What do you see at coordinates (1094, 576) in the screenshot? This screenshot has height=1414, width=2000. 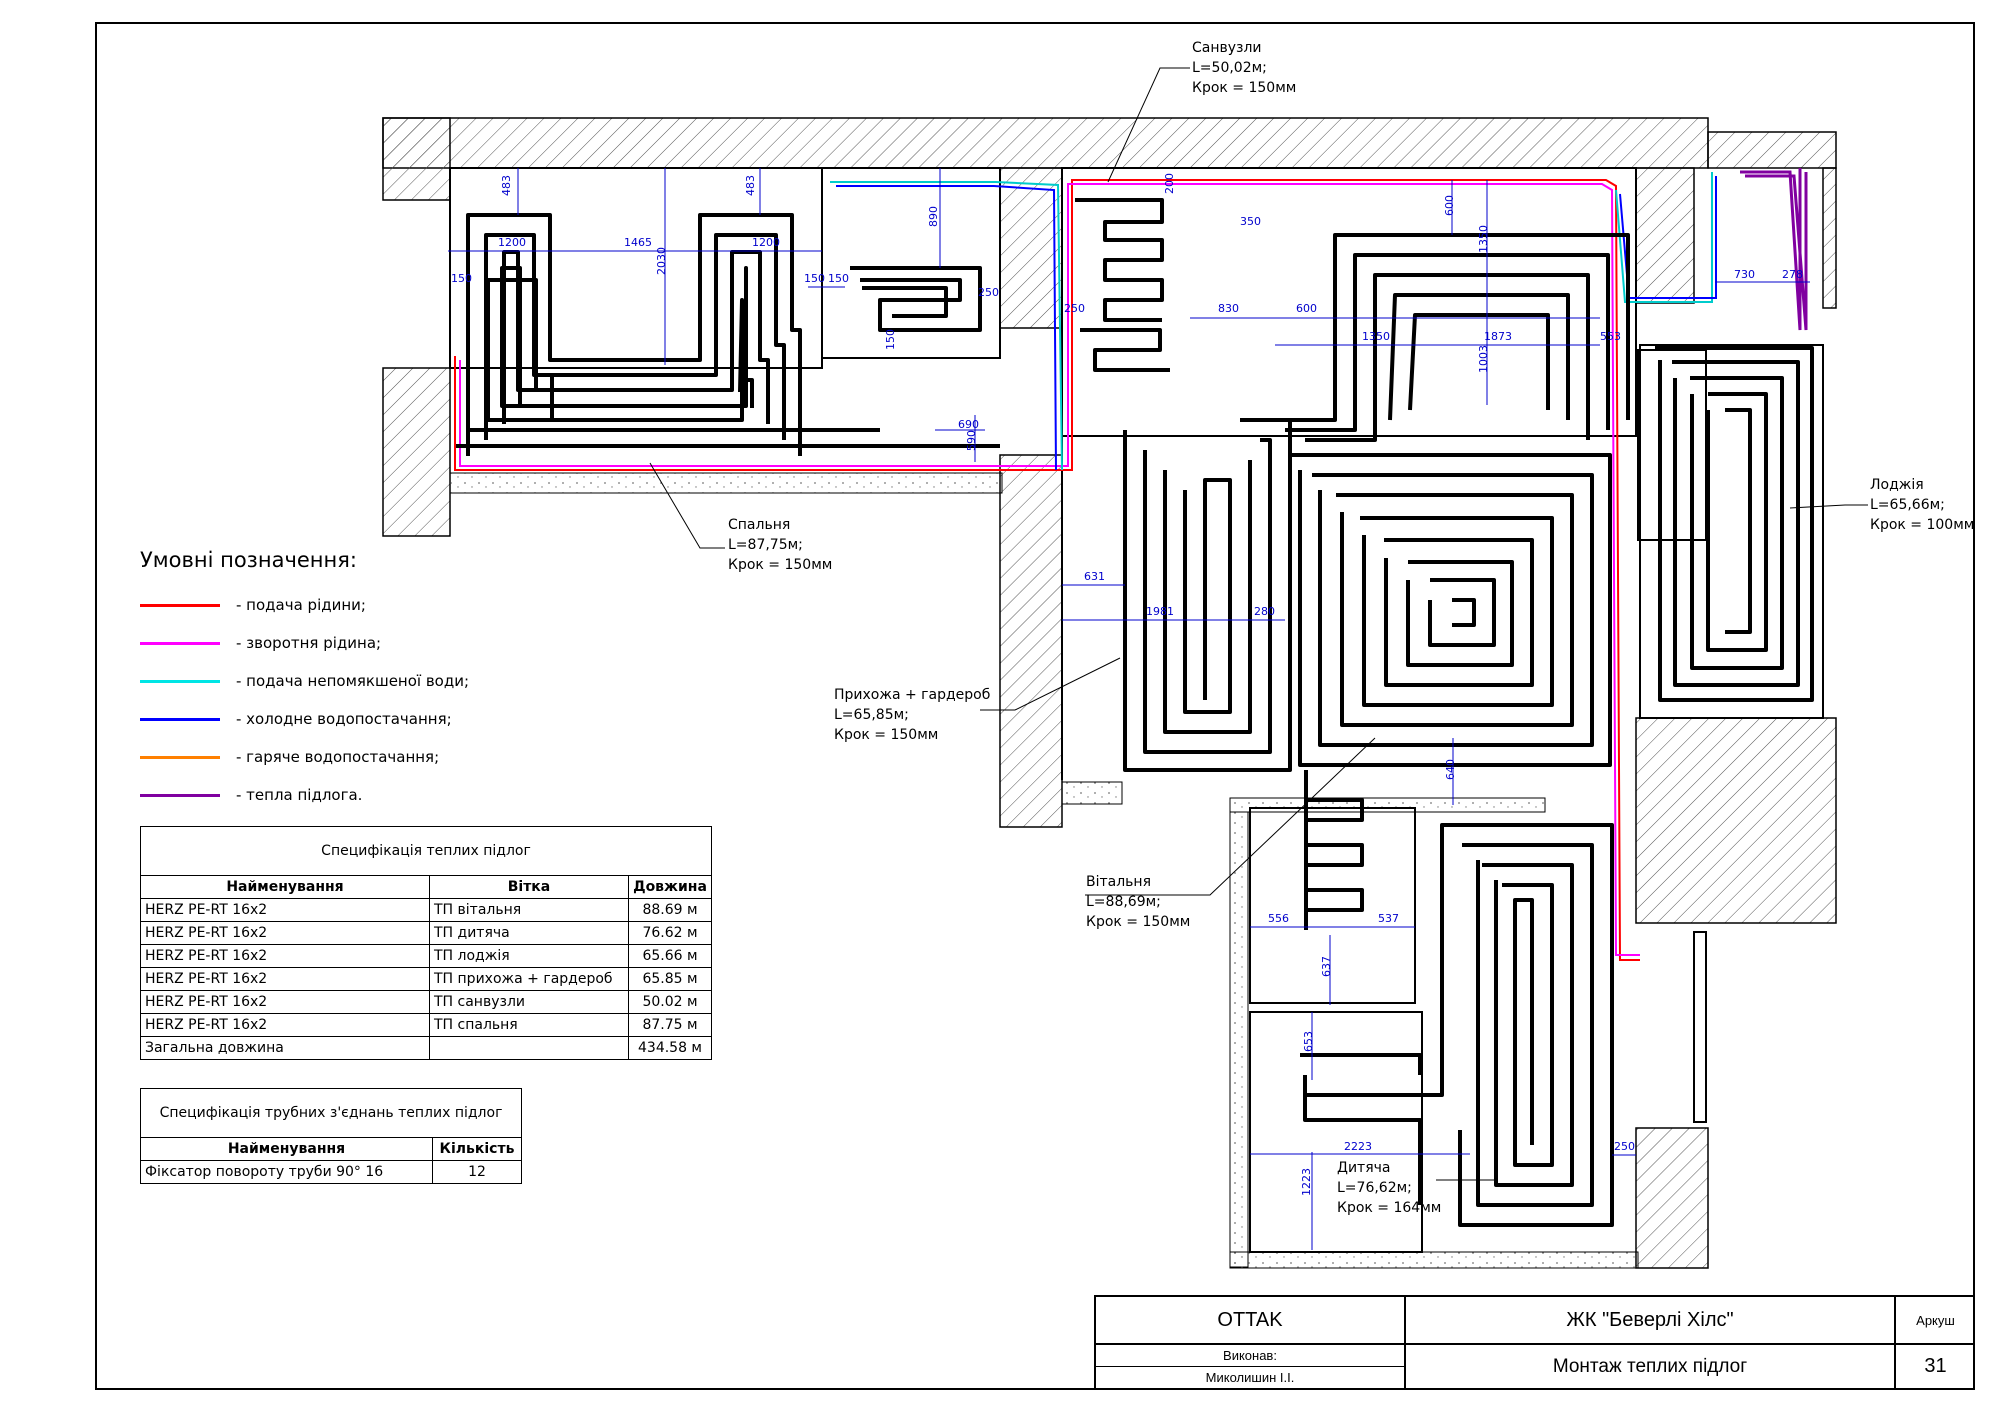 I see `dim-label: 631` at bounding box center [1094, 576].